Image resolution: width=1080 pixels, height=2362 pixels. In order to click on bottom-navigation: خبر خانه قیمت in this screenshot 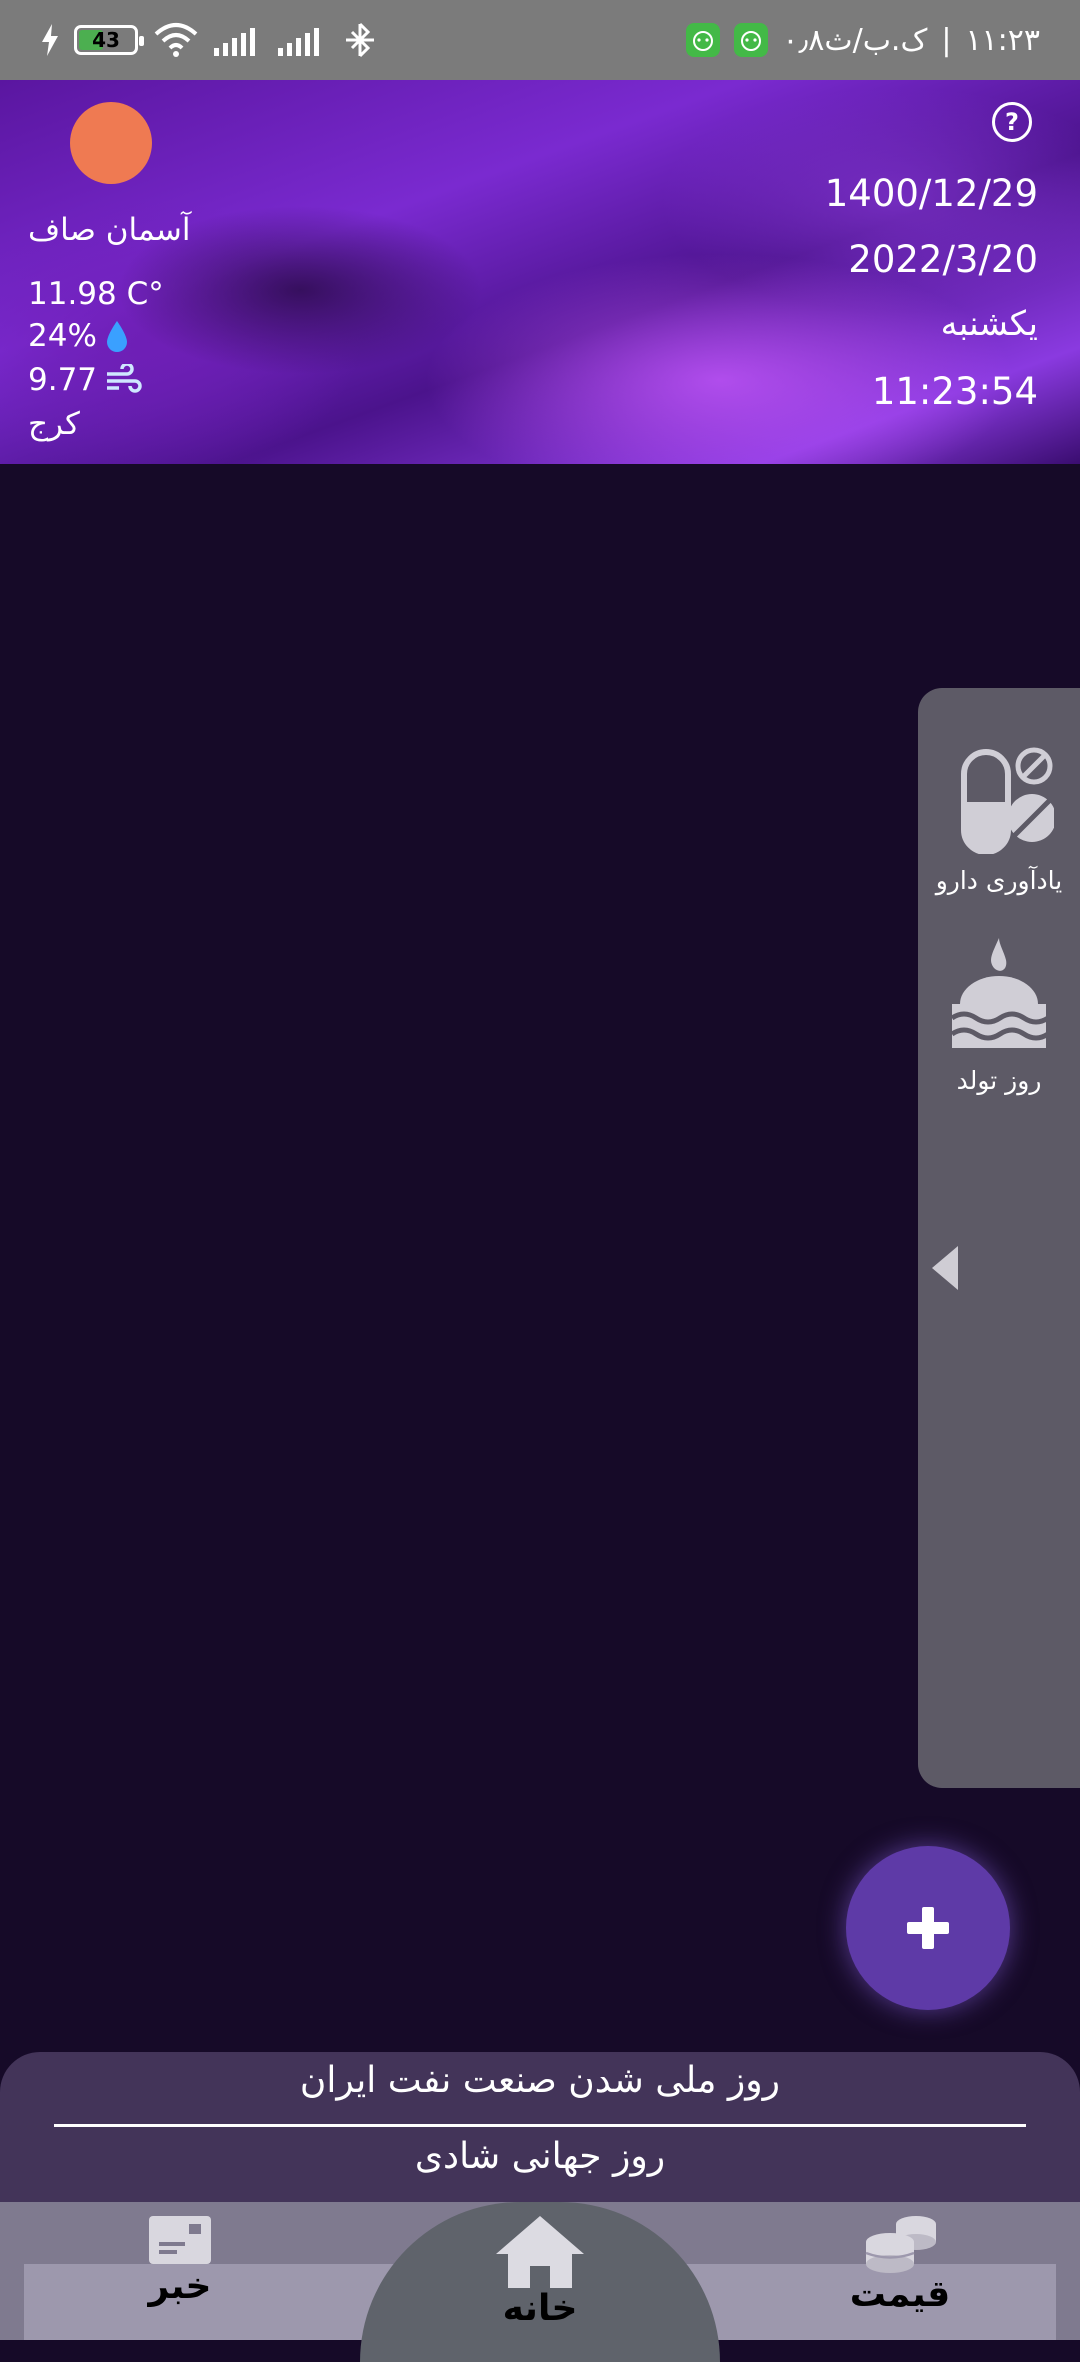, I will do `click(540, 2282)`.